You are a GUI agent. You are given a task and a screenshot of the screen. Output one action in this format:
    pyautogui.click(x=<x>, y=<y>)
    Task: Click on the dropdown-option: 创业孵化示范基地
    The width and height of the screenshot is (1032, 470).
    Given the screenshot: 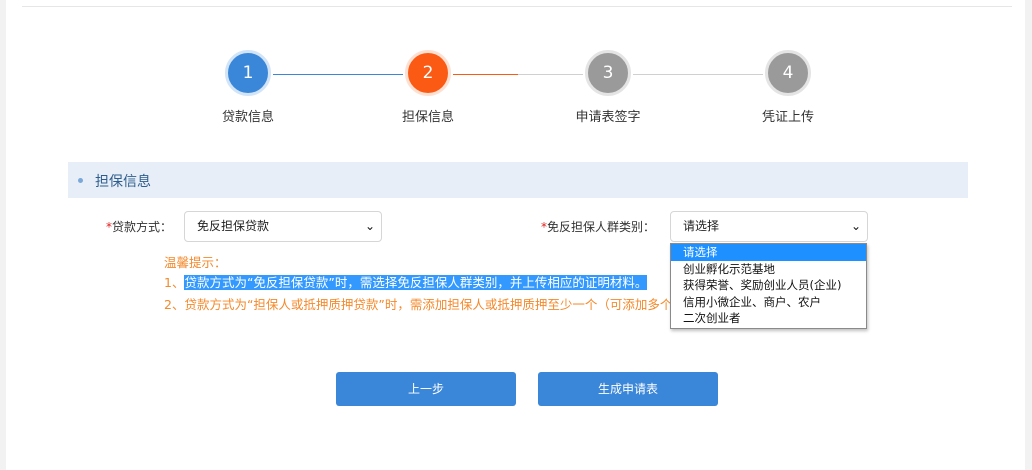 What is the action you would take?
    pyautogui.click(x=768, y=269)
    